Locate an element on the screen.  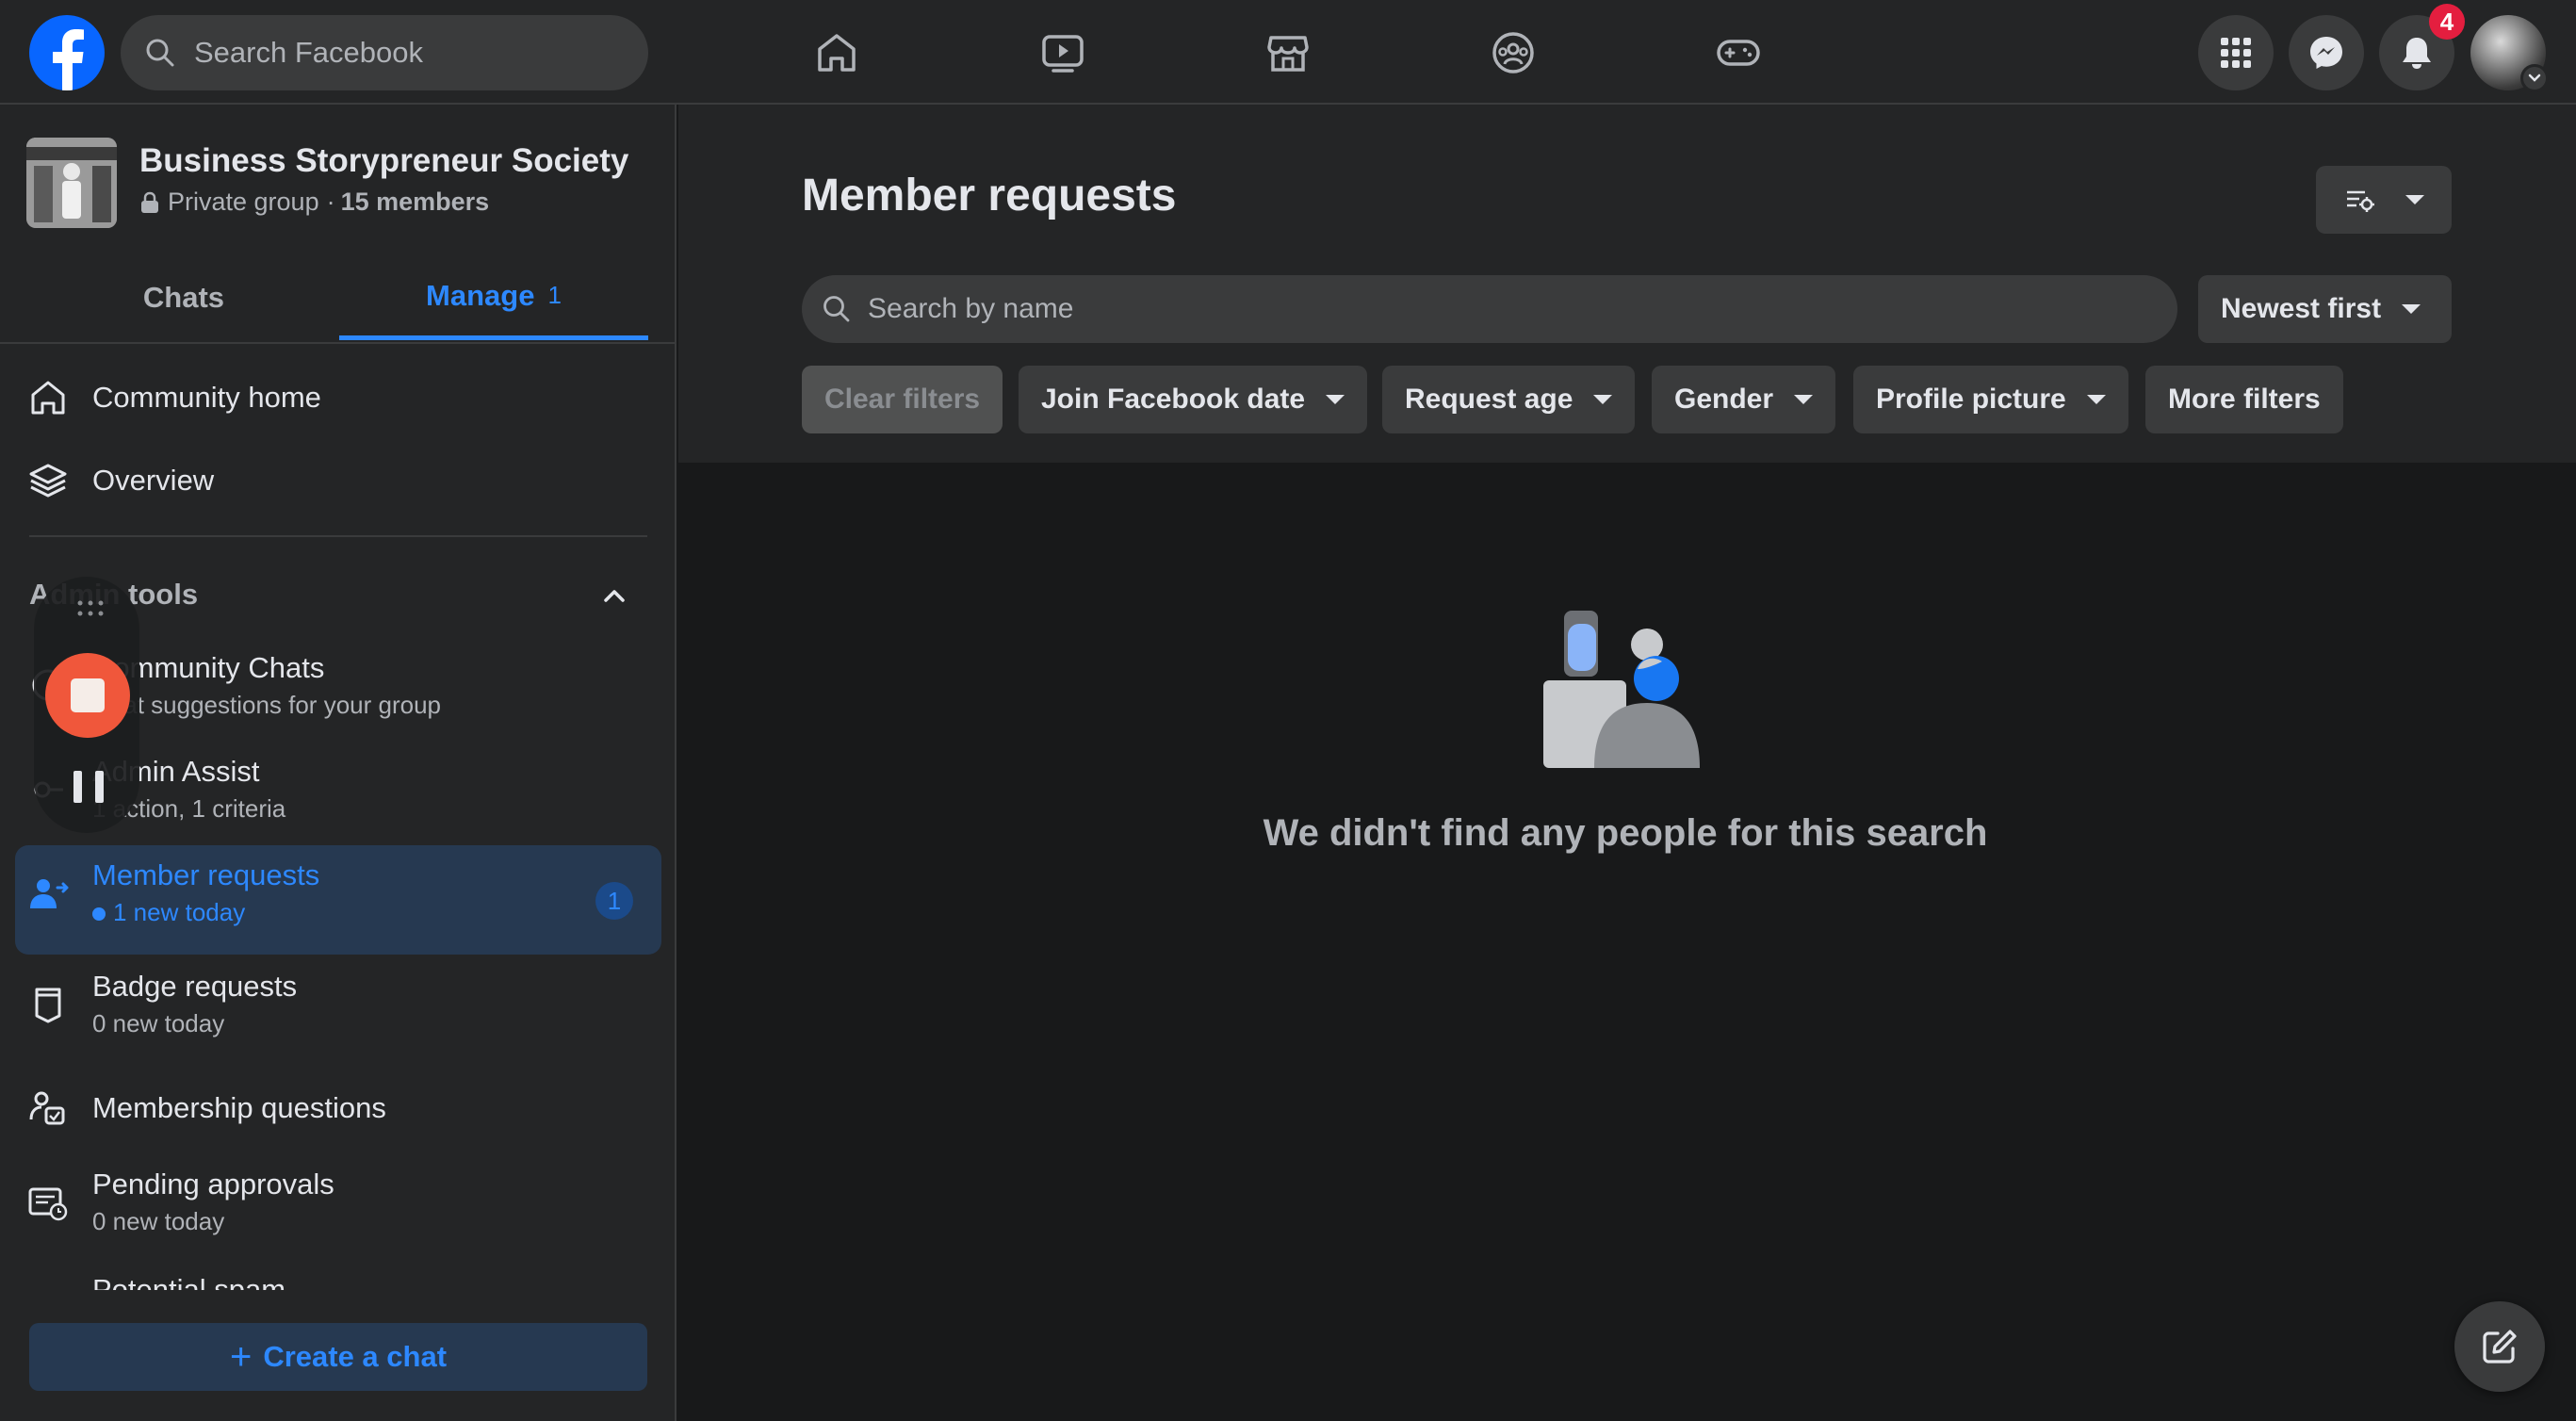
top-navigation-bar: Search Facebook 4 is located at coordinates (1288, 52).